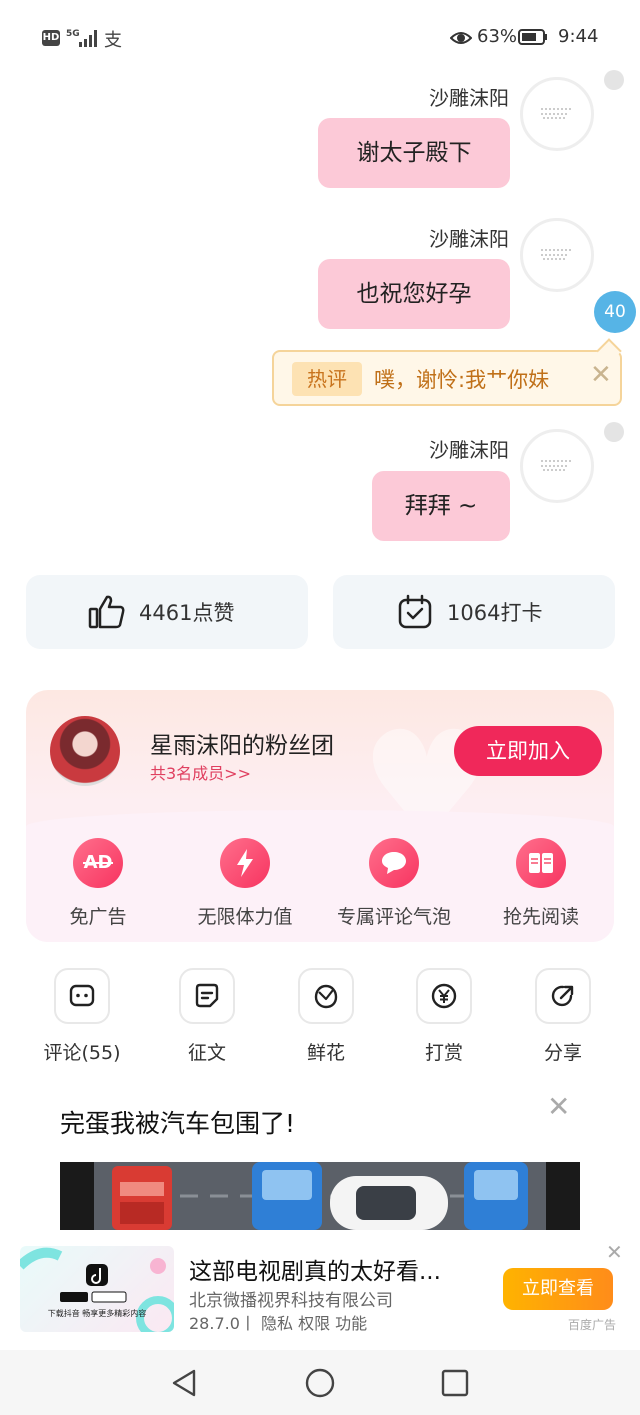 The width and height of the screenshot is (640, 1415). I want to click on battery-icon, so click(532, 37).